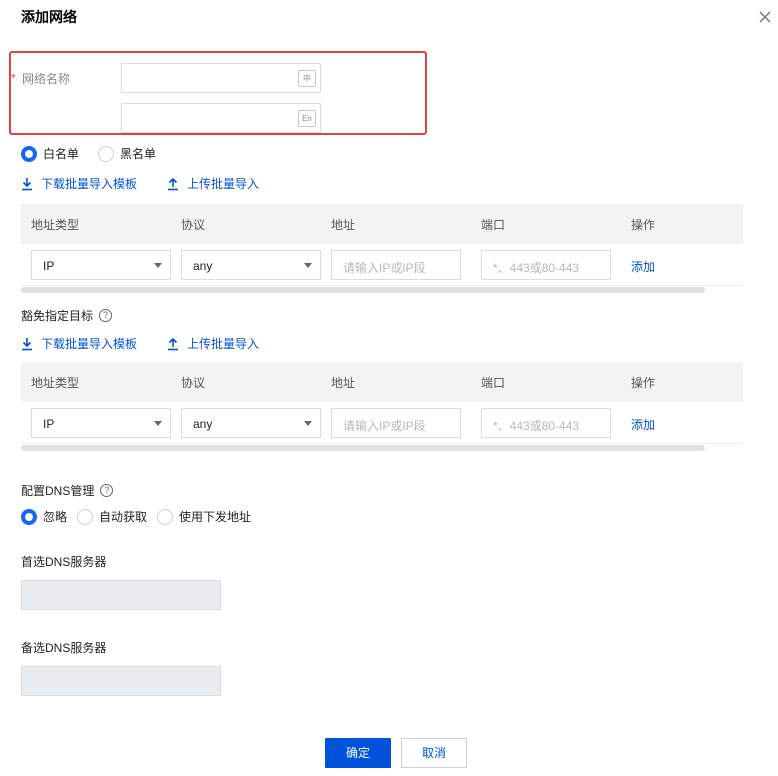 This screenshot has height=776, width=778. Describe the element at coordinates (363, 448) in the screenshot. I see `exempt-table-scrollbar` at that location.